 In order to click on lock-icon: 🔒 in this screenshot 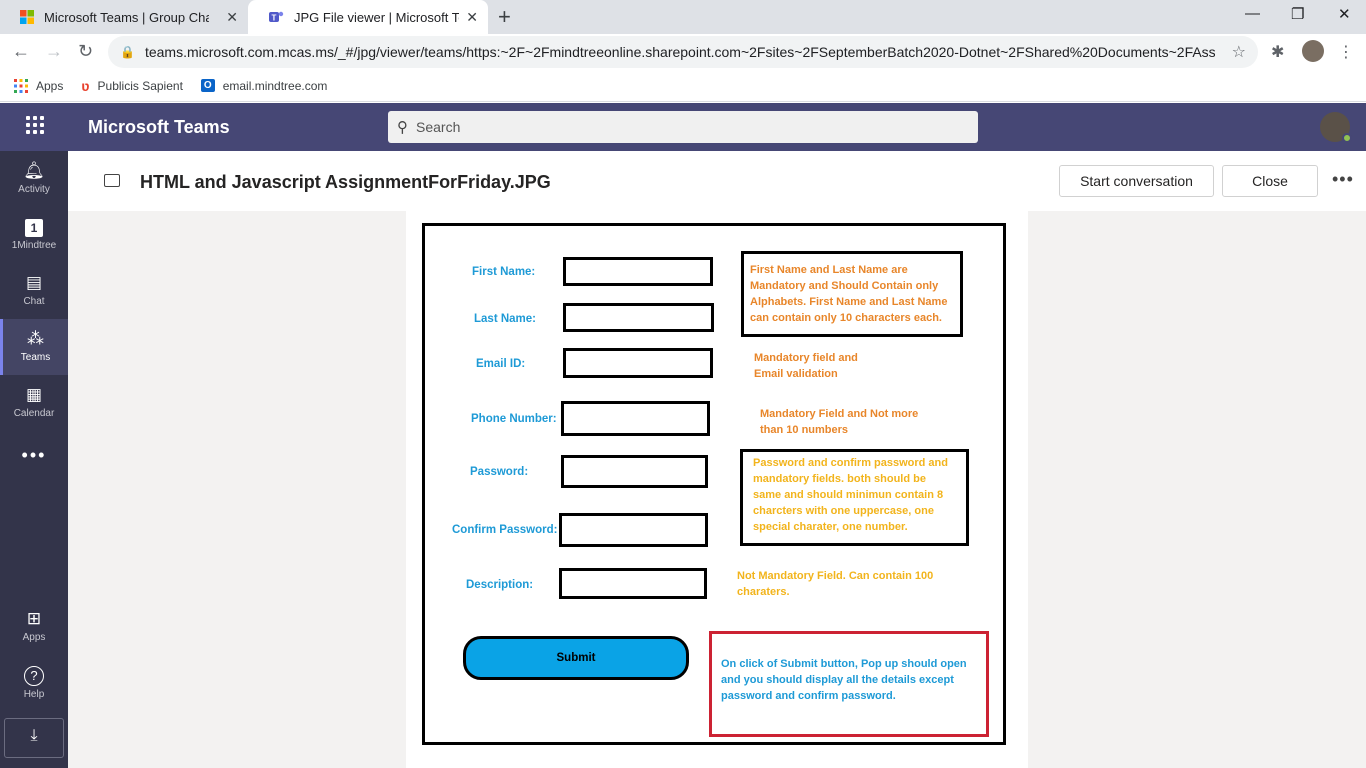, I will do `click(127, 52)`.